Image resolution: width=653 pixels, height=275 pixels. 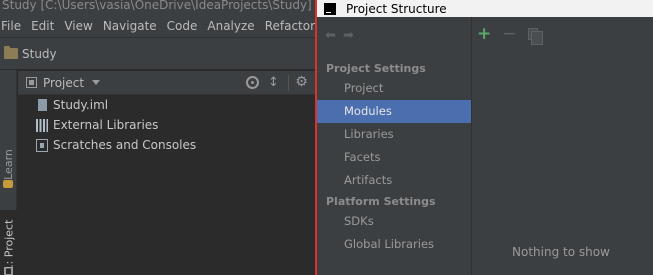 What do you see at coordinates (130, 26) in the screenshot?
I see `menu-navigate: Navigate` at bounding box center [130, 26].